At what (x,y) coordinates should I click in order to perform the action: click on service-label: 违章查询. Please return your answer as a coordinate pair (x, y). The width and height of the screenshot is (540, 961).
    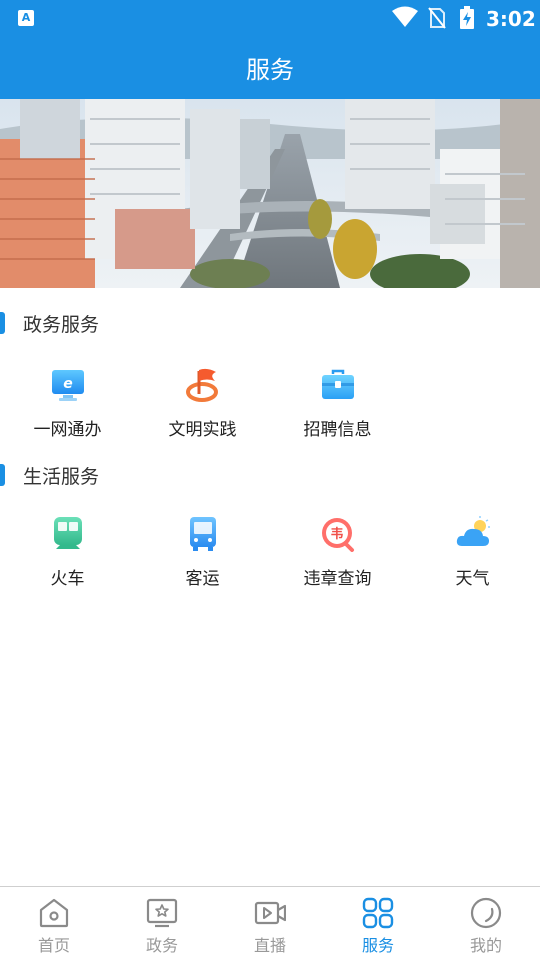
    Looking at the image, I should click on (337, 579).